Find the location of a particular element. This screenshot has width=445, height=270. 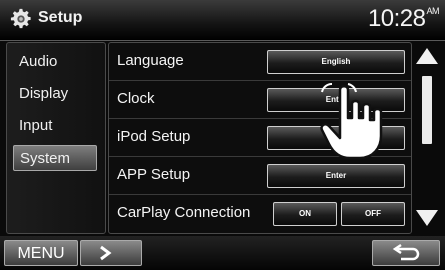

return-arrow-icon is located at coordinates (406, 252).